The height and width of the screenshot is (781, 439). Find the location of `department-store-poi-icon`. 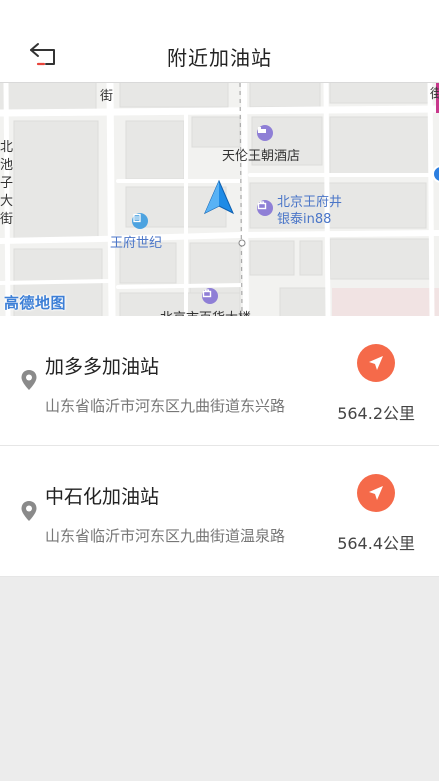

department-store-poi-icon is located at coordinates (210, 296).